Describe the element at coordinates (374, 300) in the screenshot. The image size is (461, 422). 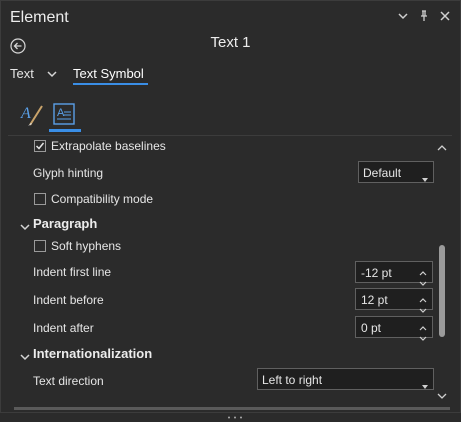
I see `indent-before-value: 12 pt` at that location.